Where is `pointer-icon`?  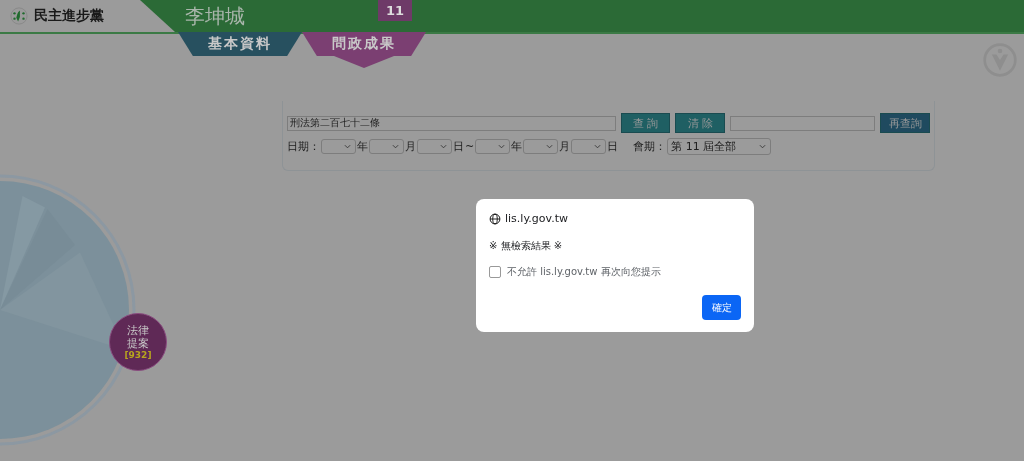
pointer-icon is located at coordinates (364, 62).